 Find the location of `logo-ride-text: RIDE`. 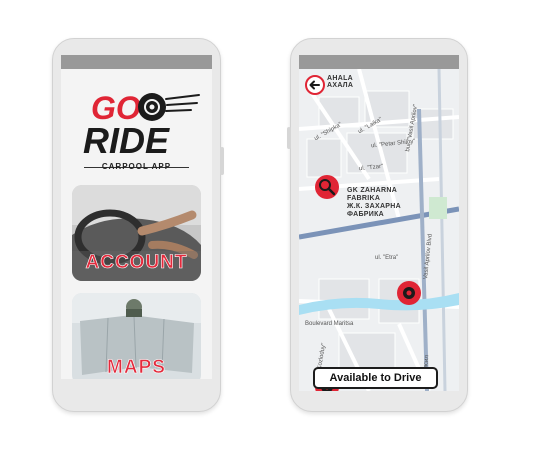

logo-ride-text: RIDE is located at coordinates (126, 136).